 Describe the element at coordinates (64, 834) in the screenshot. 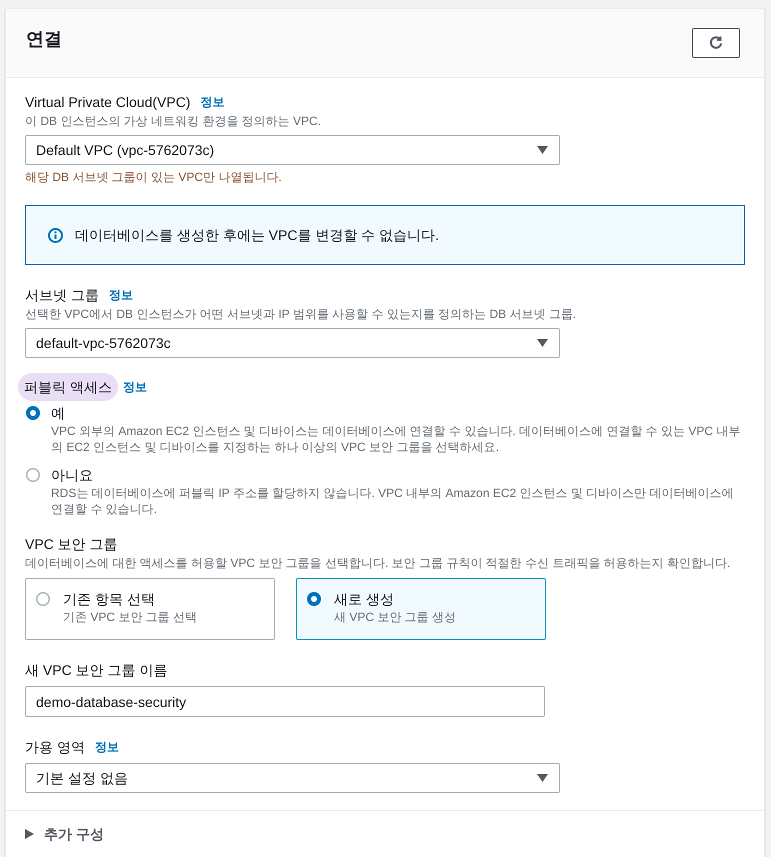

I see `expander-toggle: 추가 구성` at that location.